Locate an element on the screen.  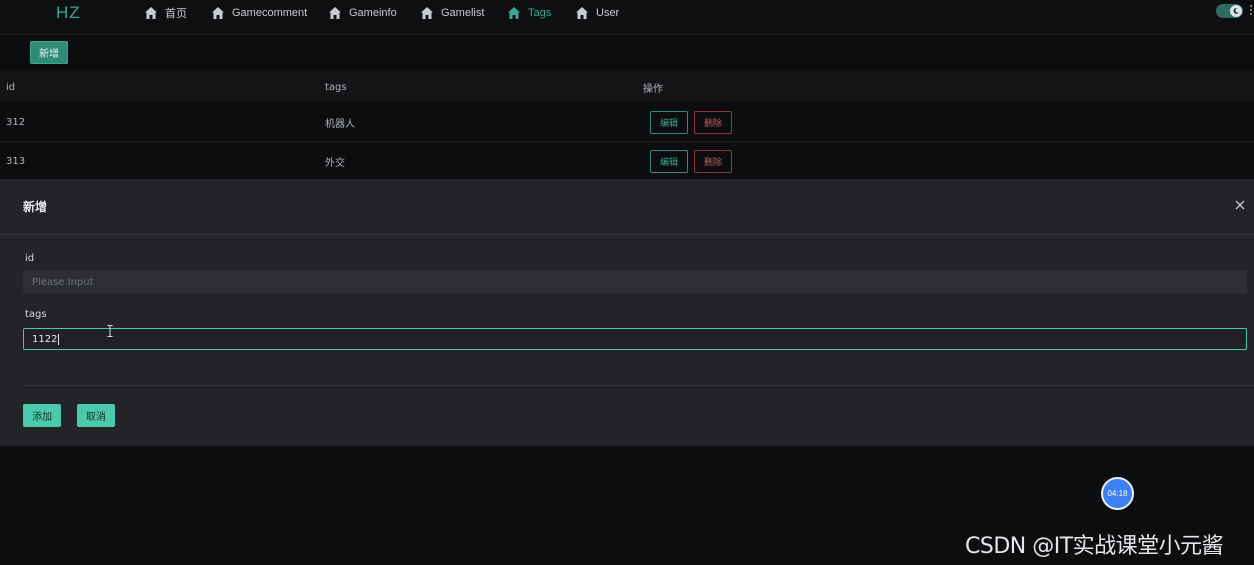
timer-badge: 04:18 is located at coordinates (1117, 493).